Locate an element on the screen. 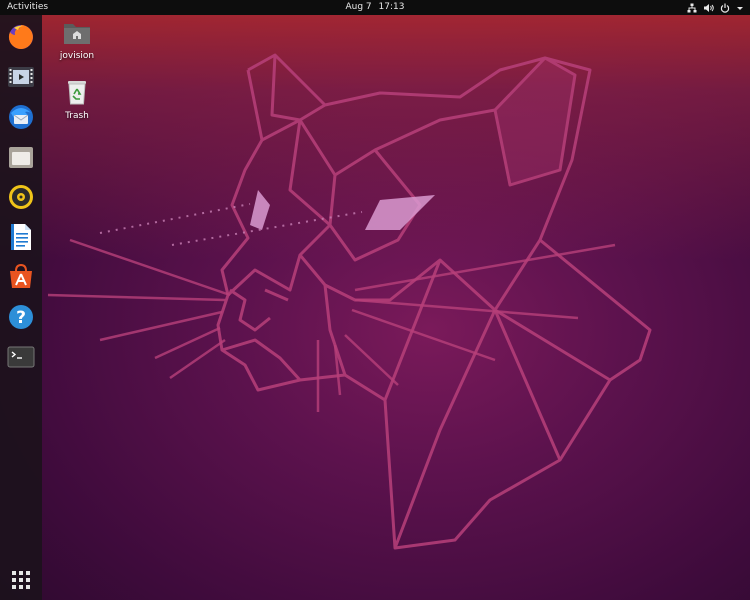 Image resolution: width=750 pixels, height=600 pixels. files-icon is located at coordinates (21, 157).